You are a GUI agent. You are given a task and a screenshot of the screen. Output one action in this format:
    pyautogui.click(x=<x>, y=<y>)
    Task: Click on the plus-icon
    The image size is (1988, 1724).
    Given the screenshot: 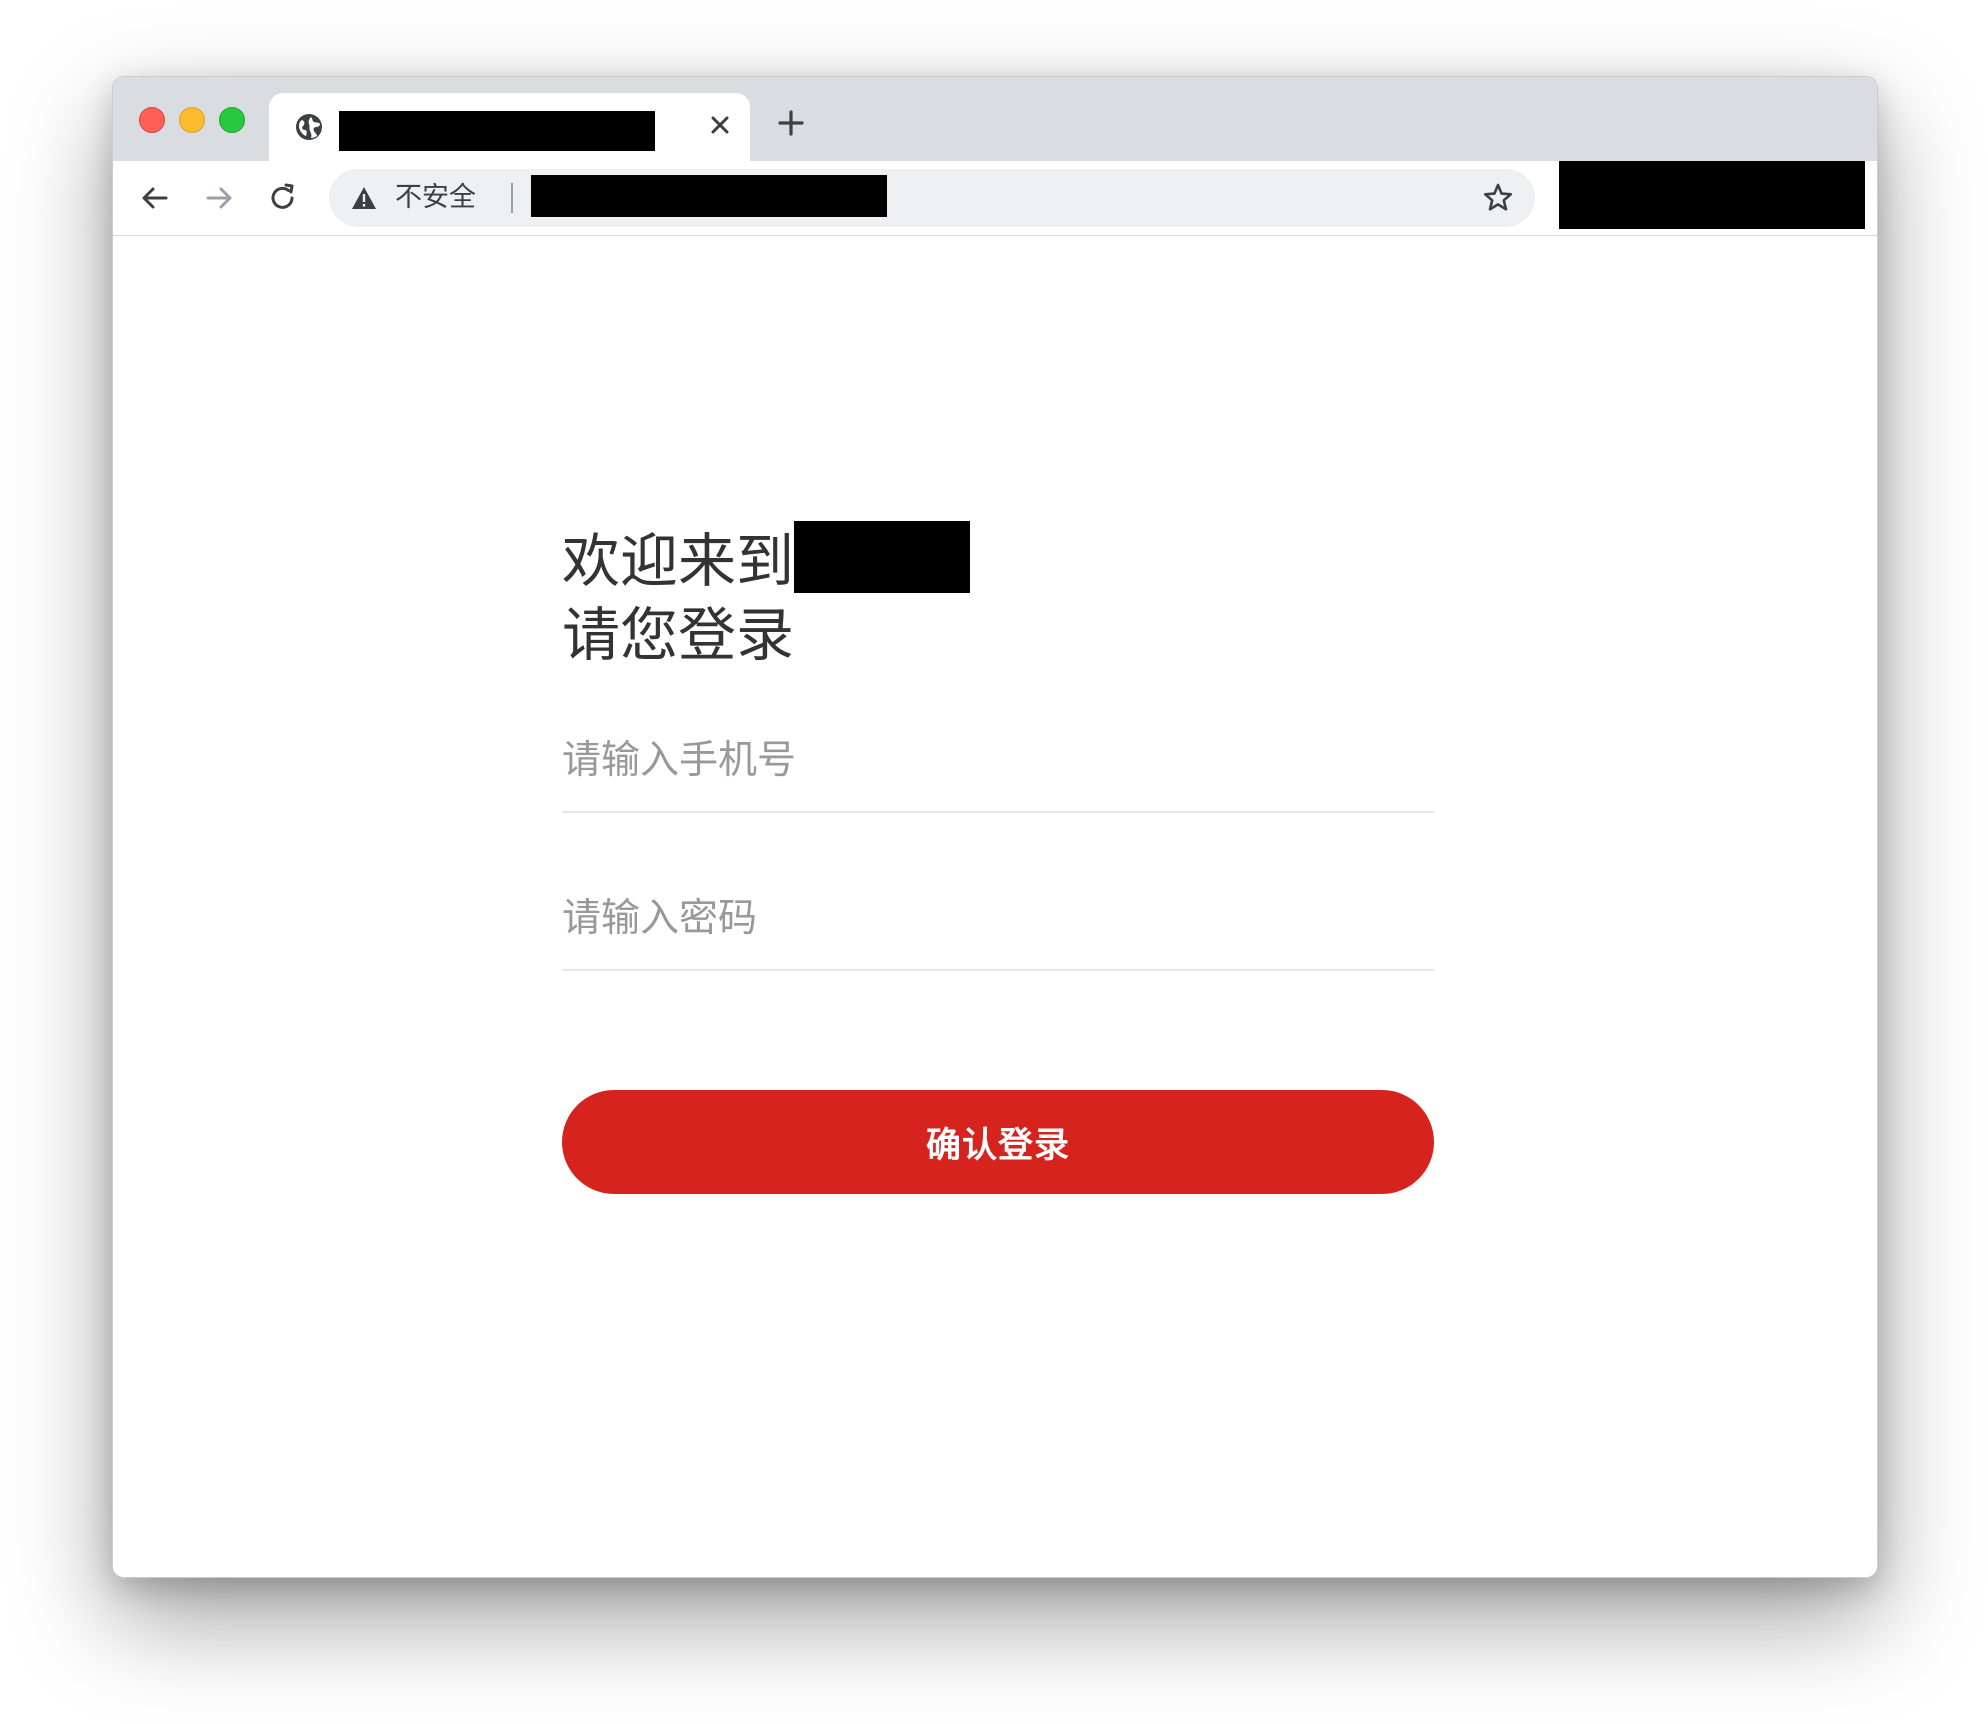 What is the action you would take?
    pyautogui.click(x=791, y=123)
    